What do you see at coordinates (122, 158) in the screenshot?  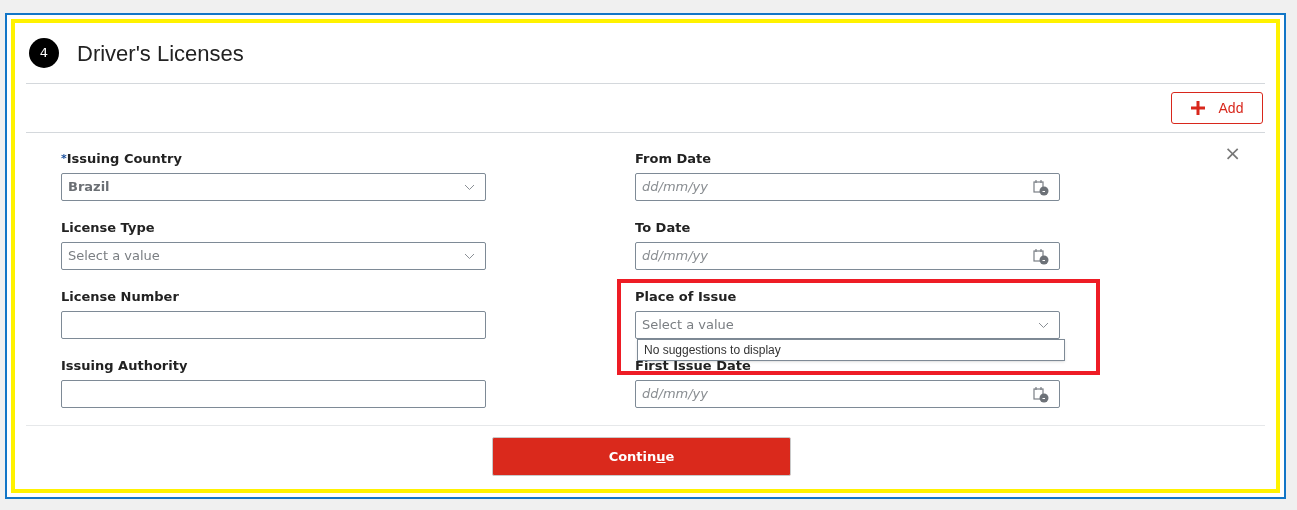 I see `field-label: *Issuing Country` at bounding box center [122, 158].